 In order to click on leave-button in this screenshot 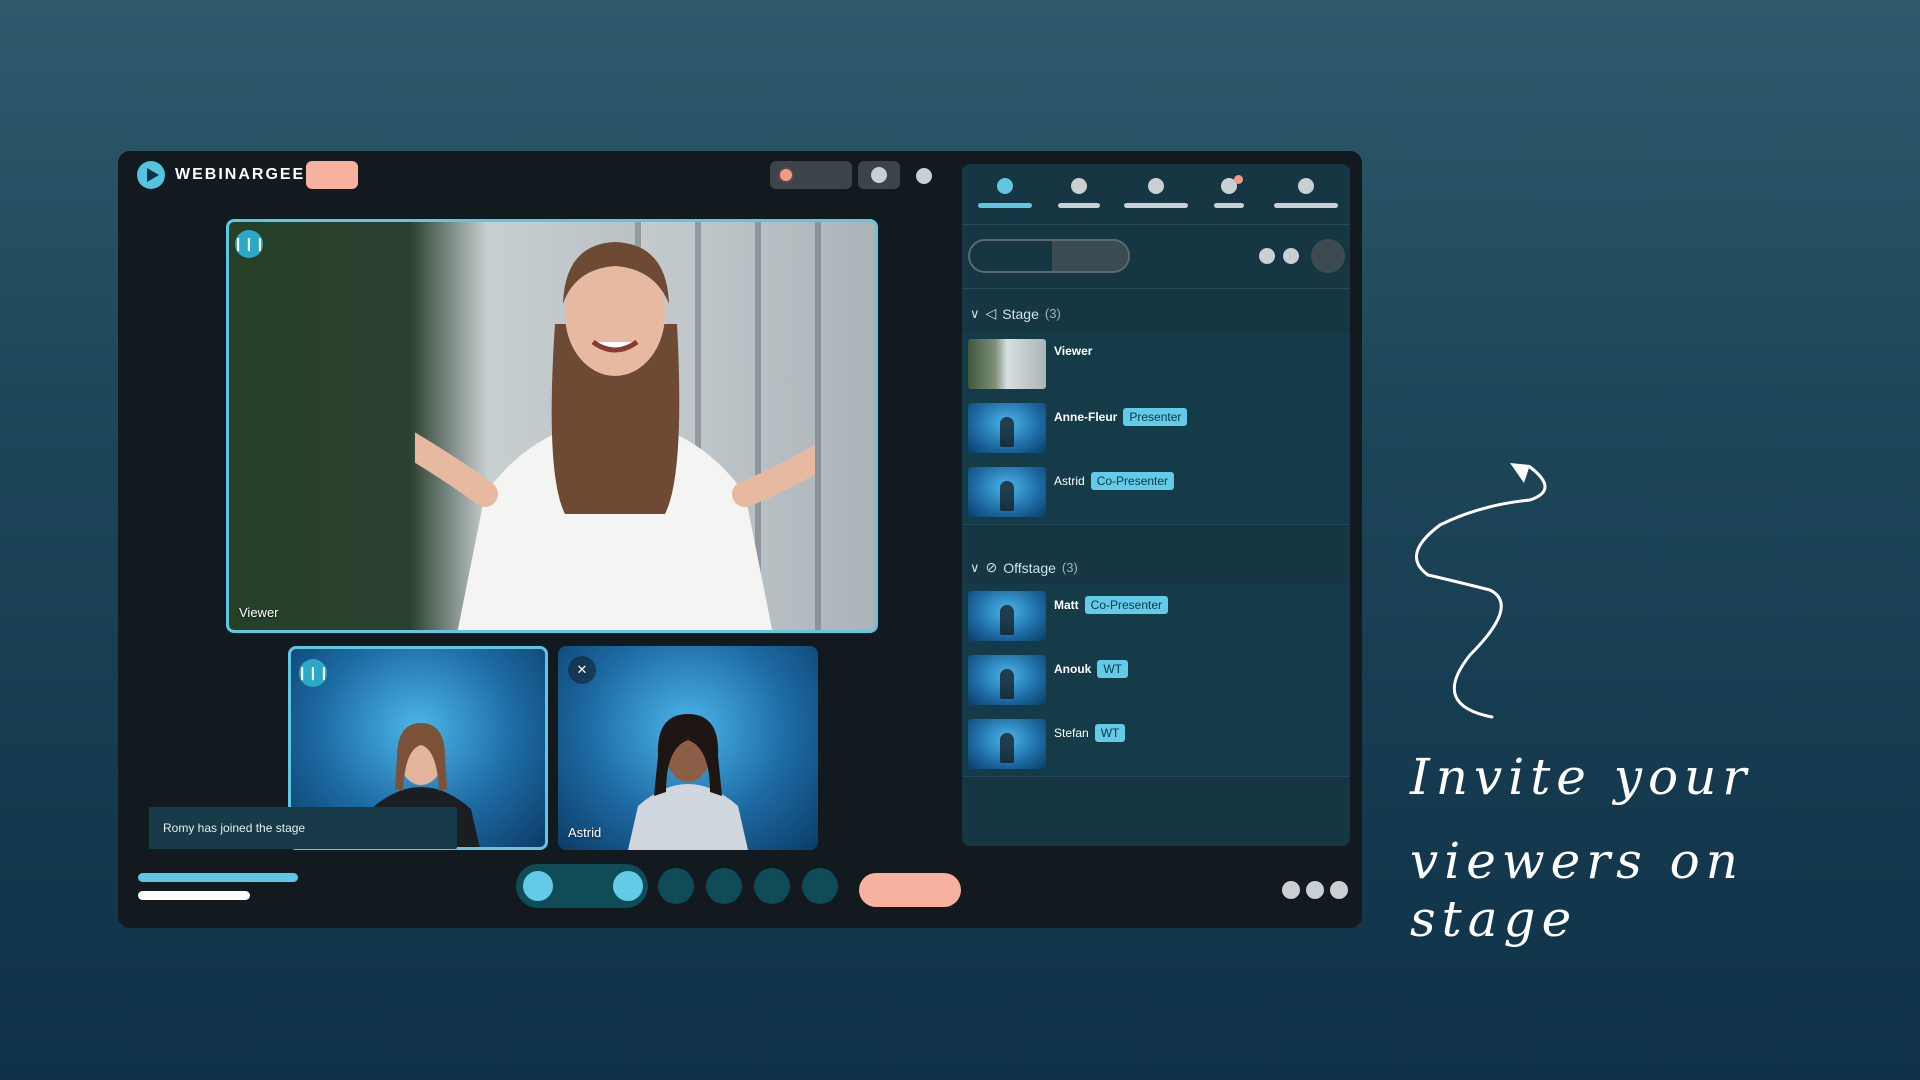, I will do `click(910, 890)`.